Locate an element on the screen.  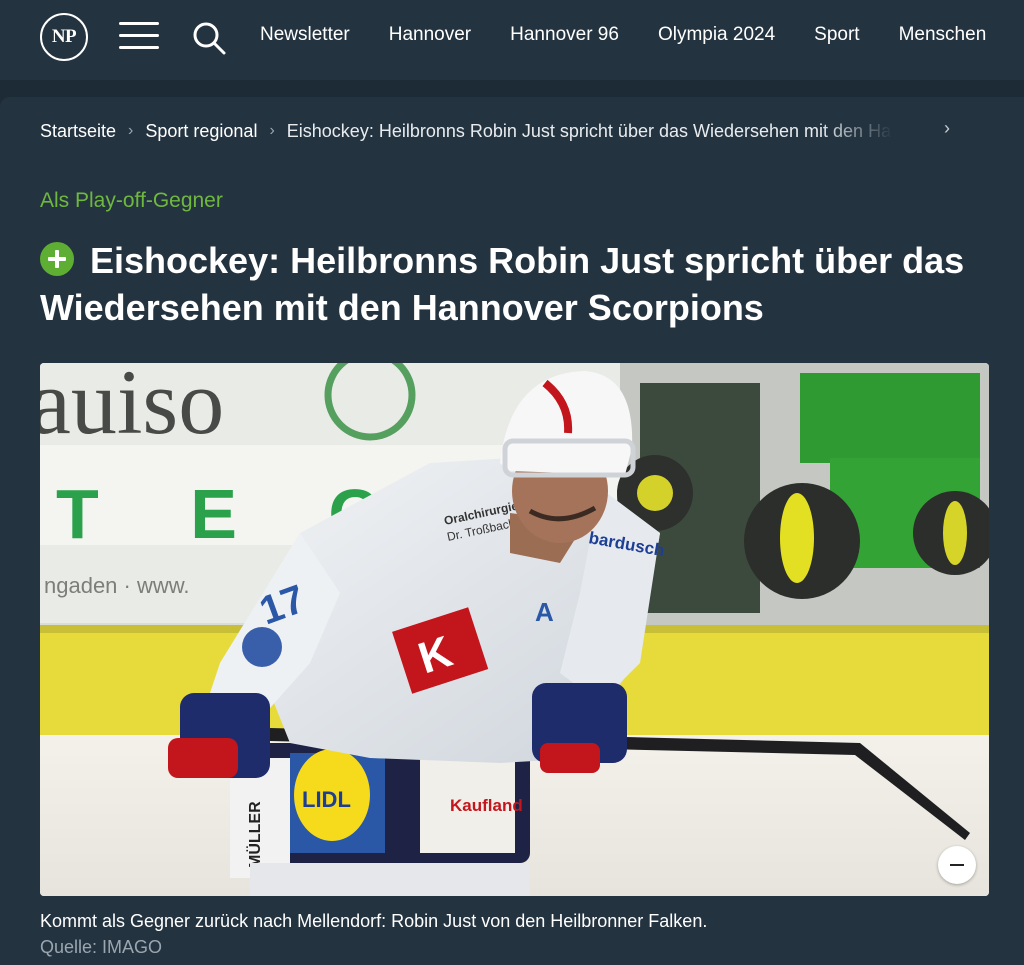
mueller-text: MÜLLER is located at coordinates (254, 834).